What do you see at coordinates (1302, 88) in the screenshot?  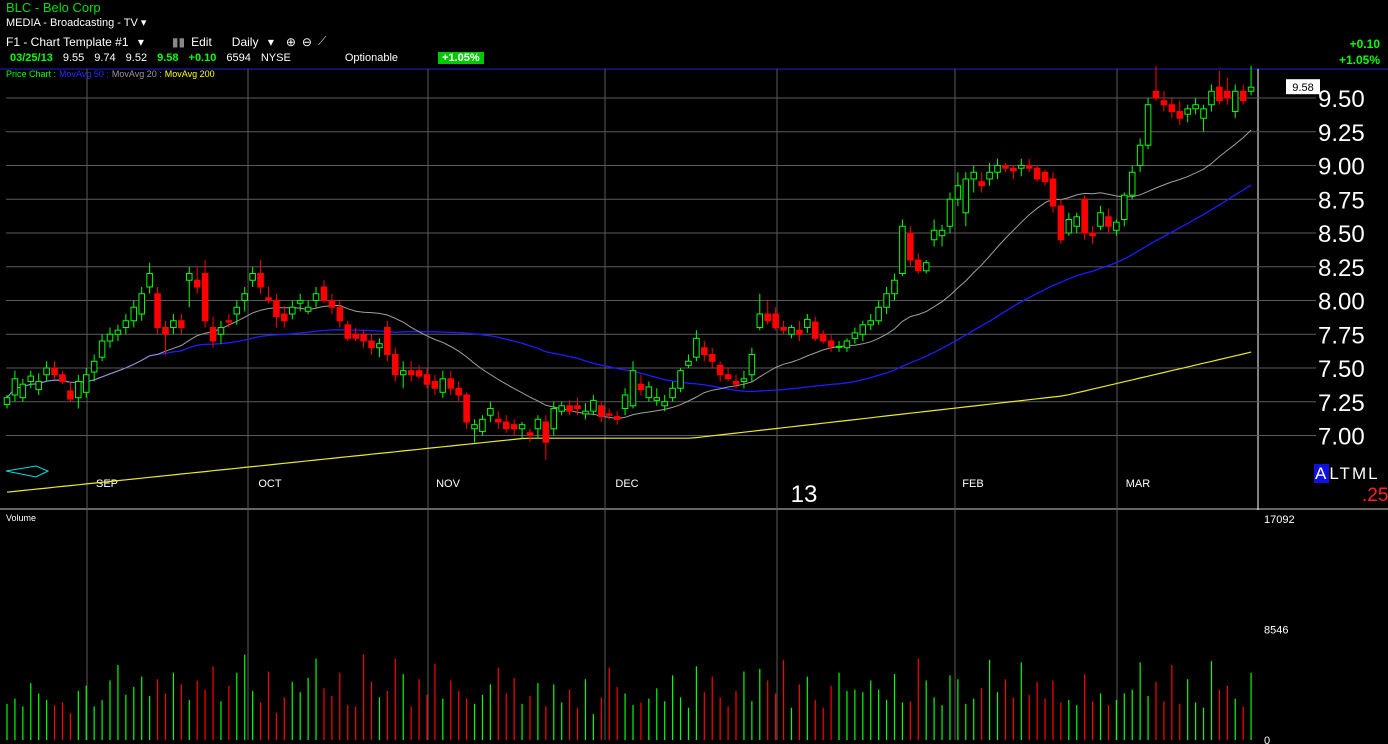 I see `last-price-label: 9.58` at bounding box center [1302, 88].